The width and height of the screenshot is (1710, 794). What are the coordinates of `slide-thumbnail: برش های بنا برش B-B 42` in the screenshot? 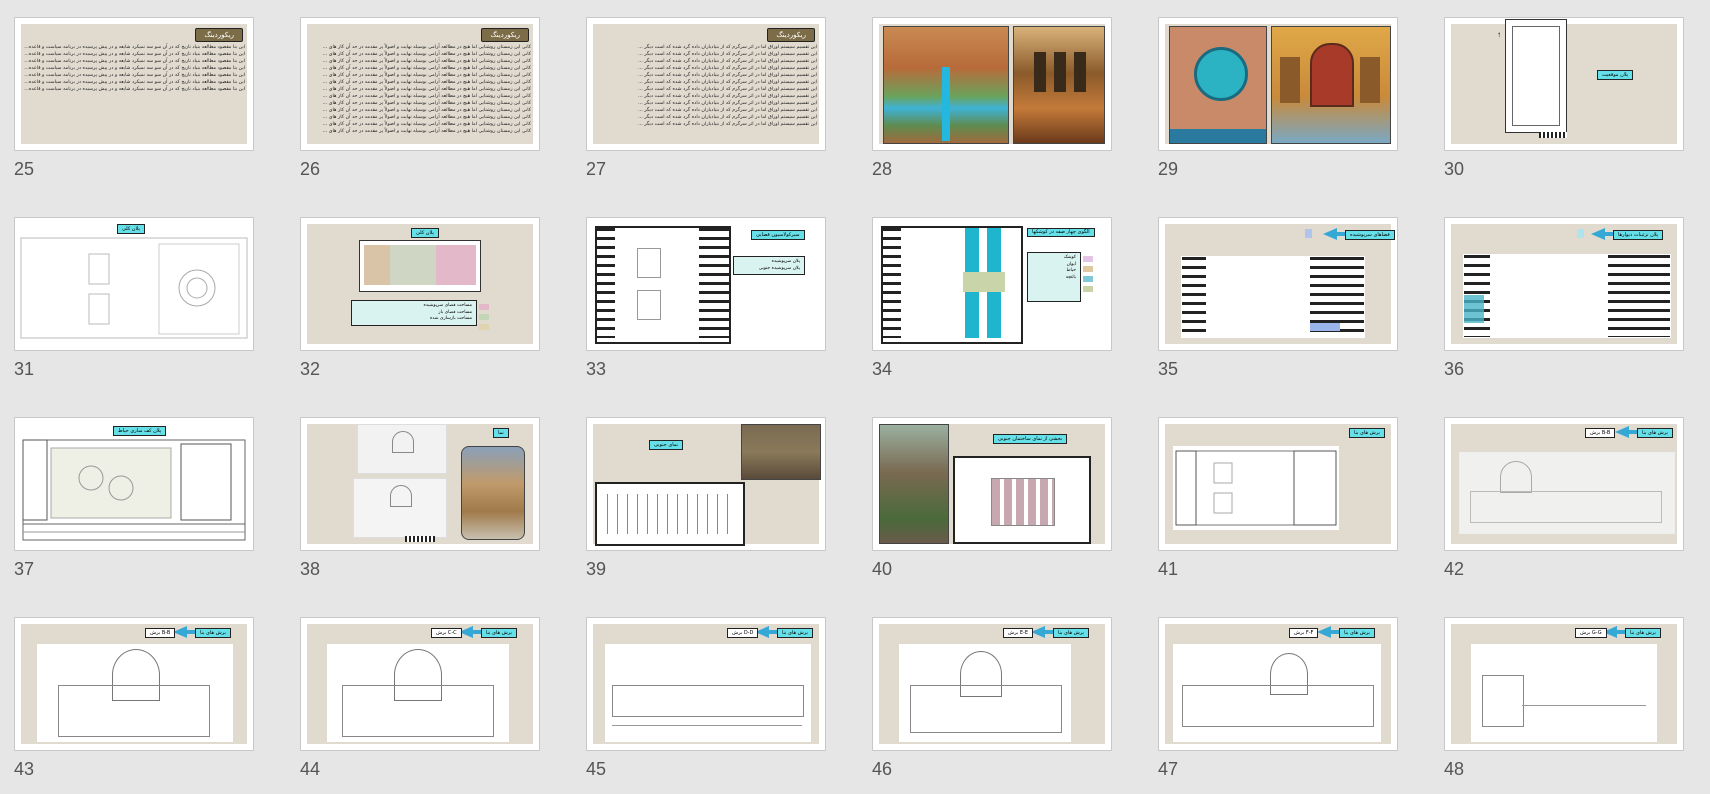 It's located at (1564, 498).